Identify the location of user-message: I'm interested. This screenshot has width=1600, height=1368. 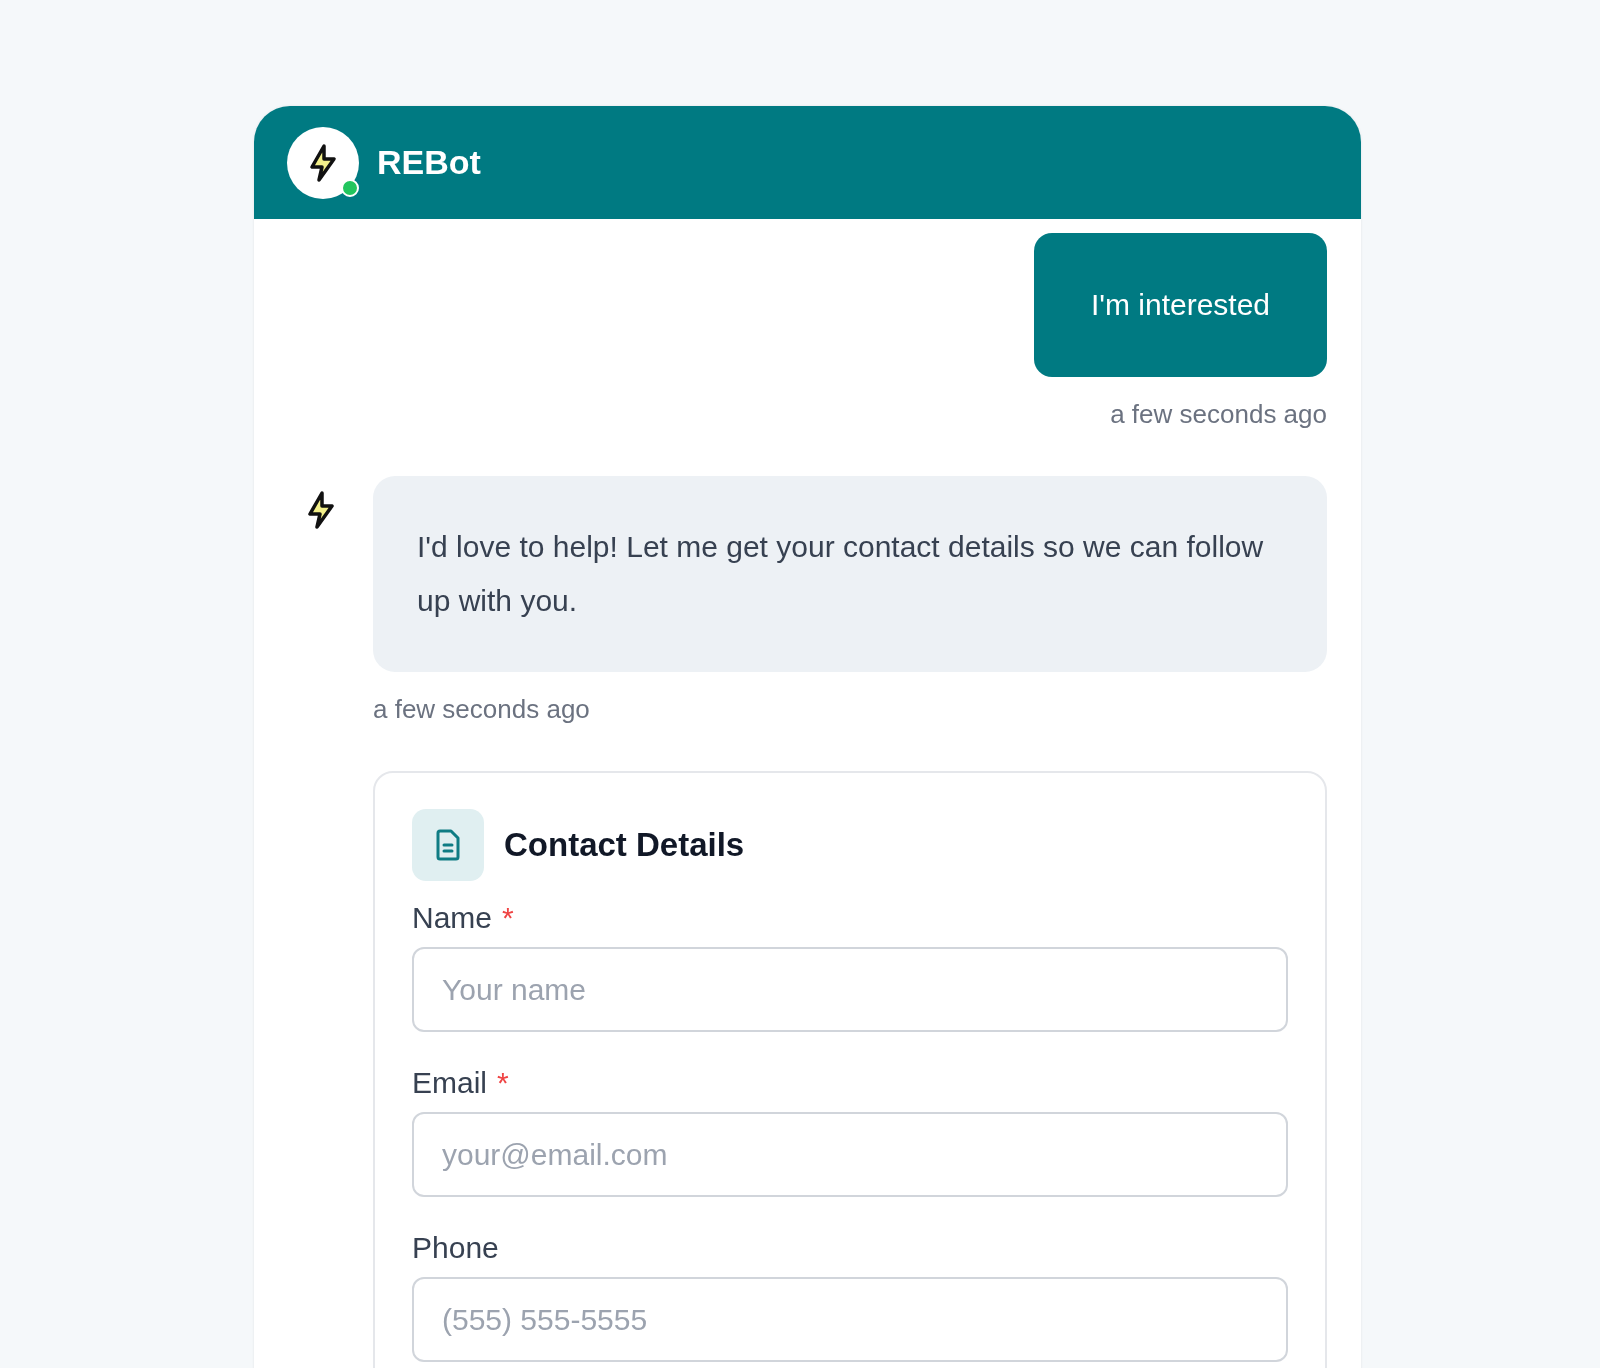
(1180, 305).